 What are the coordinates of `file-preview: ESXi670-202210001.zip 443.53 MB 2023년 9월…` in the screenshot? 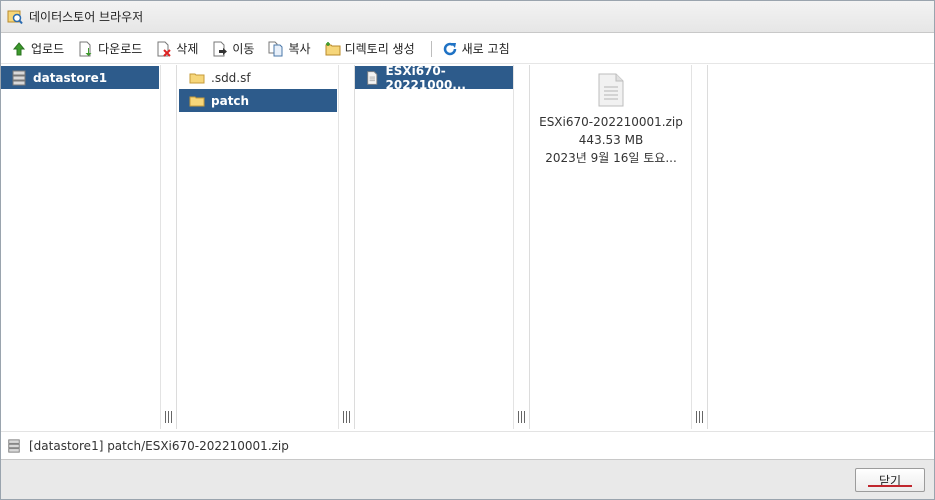 It's located at (611, 120).